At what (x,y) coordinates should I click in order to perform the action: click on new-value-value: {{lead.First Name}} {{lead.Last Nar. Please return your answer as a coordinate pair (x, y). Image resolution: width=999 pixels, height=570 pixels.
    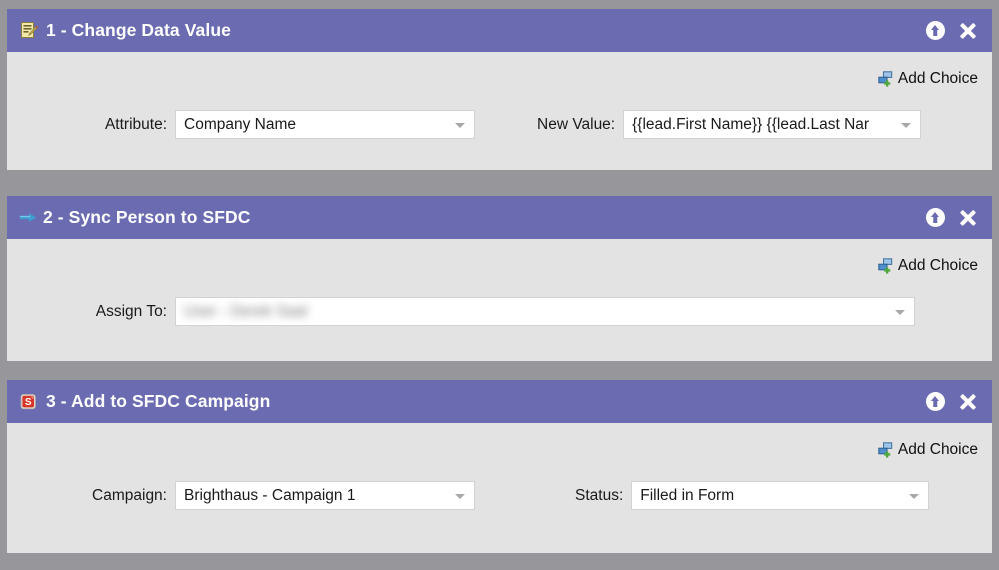
    Looking at the image, I should click on (751, 124).